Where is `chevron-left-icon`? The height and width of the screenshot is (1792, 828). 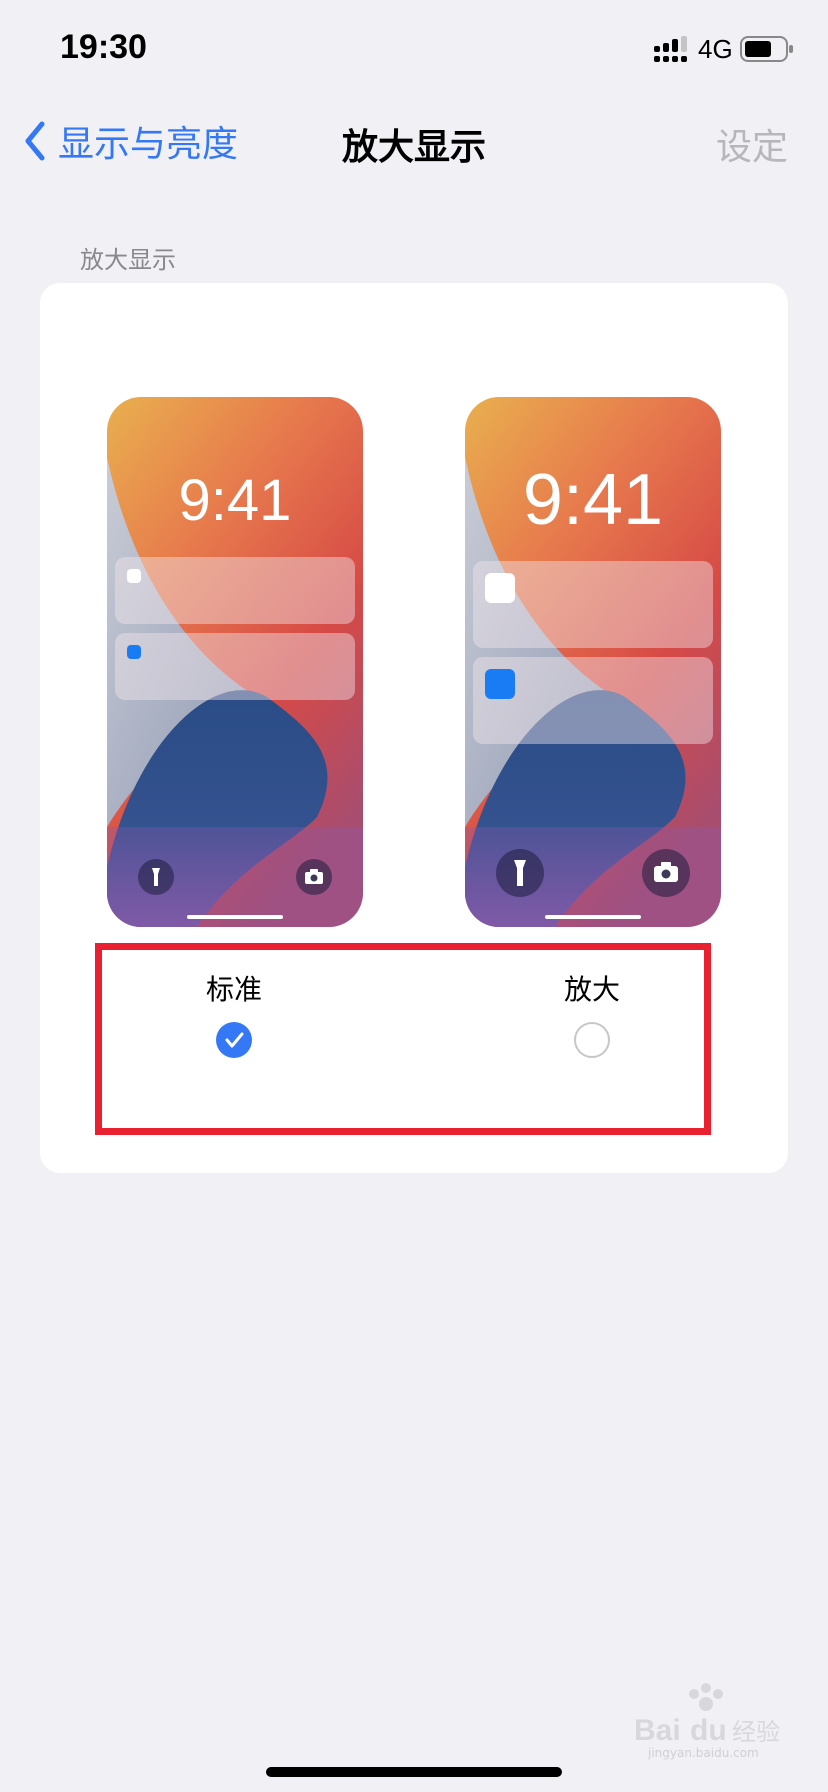 chevron-left-icon is located at coordinates (35, 141).